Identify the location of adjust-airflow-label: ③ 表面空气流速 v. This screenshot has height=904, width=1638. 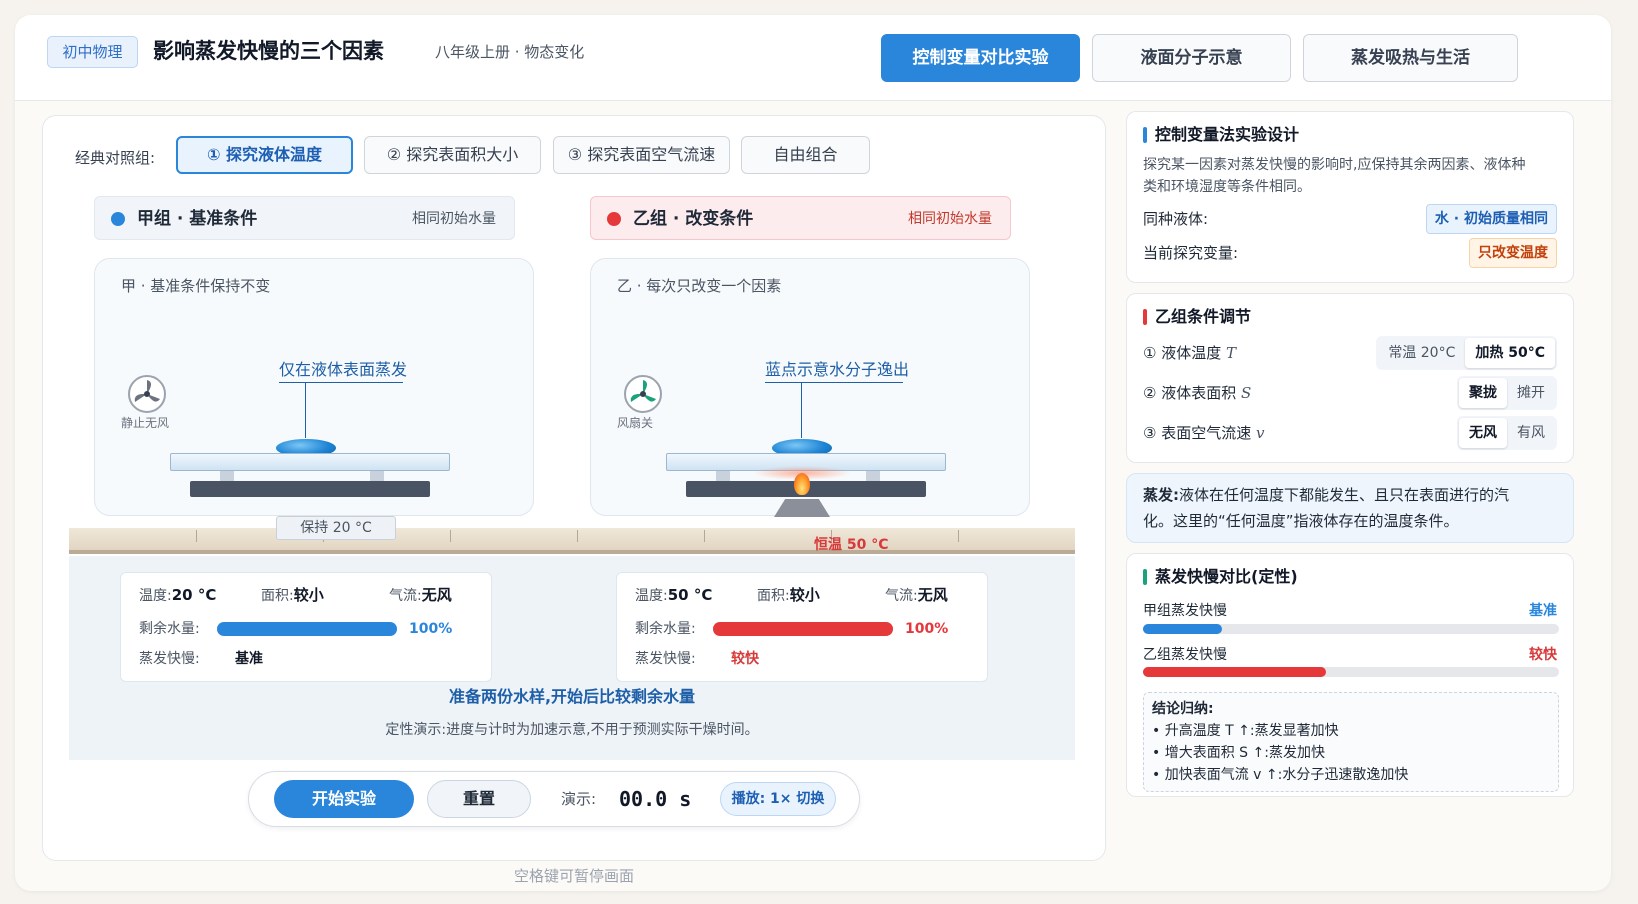
(1204, 433).